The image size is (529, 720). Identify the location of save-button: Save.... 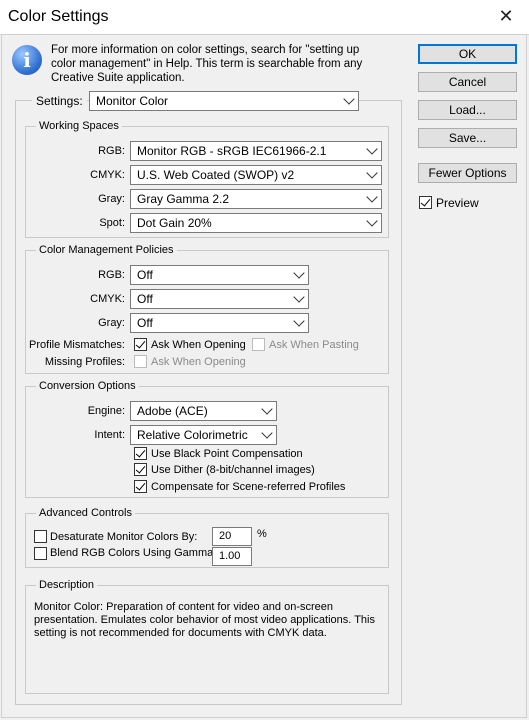
(467, 138).